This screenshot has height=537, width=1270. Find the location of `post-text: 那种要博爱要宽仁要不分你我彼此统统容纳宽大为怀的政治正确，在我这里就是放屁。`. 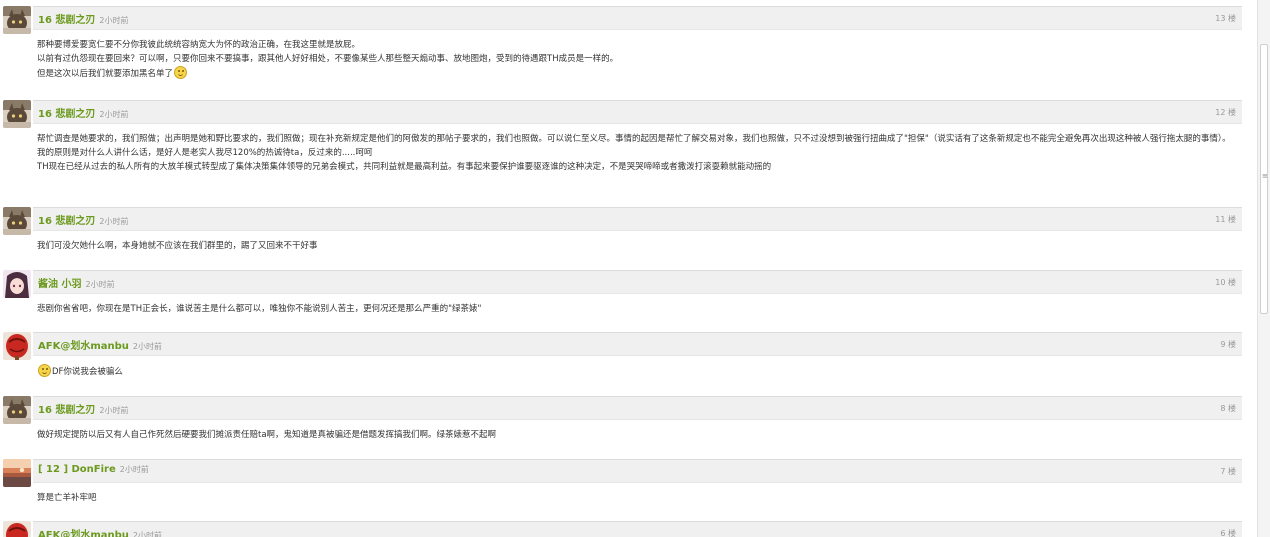

post-text: 那种要博爱要宽仁要不分你我彼此统统容纳宽大为怀的政治正确，在我这里就是放屁。 is located at coordinates (199, 45).